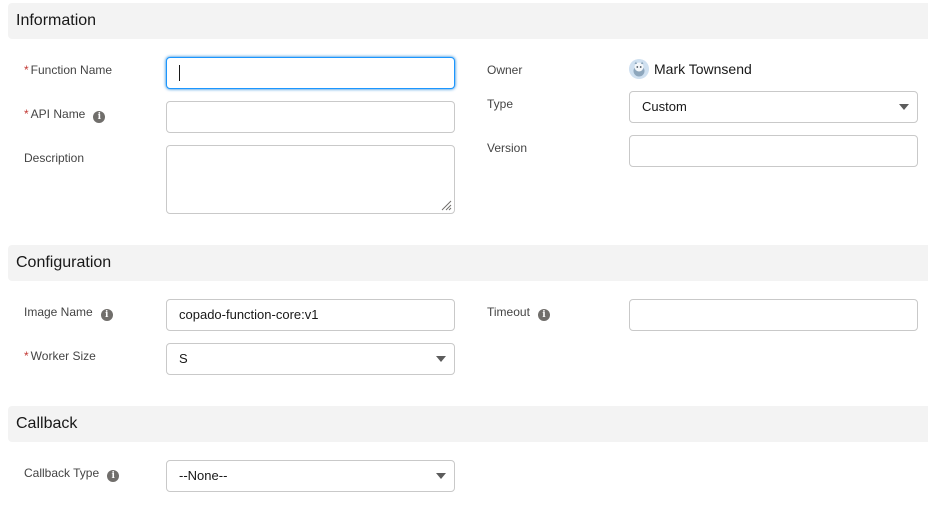 This screenshot has height=508, width=928. Describe the element at coordinates (310, 117) in the screenshot. I see `api-name-input` at that location.